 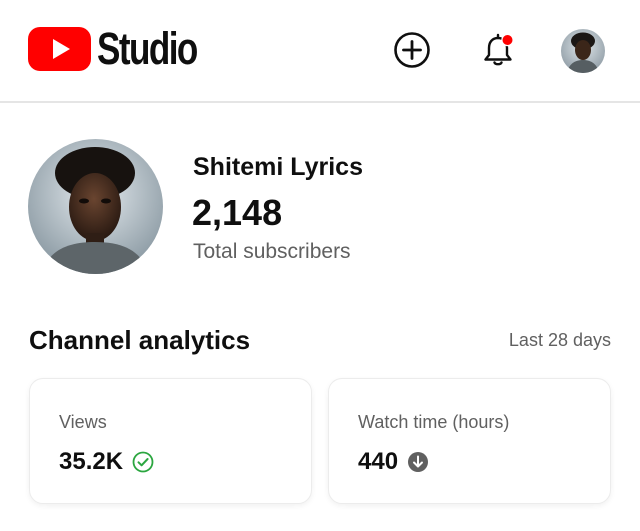 I want to click on create-button, so click(x=412, y=50).